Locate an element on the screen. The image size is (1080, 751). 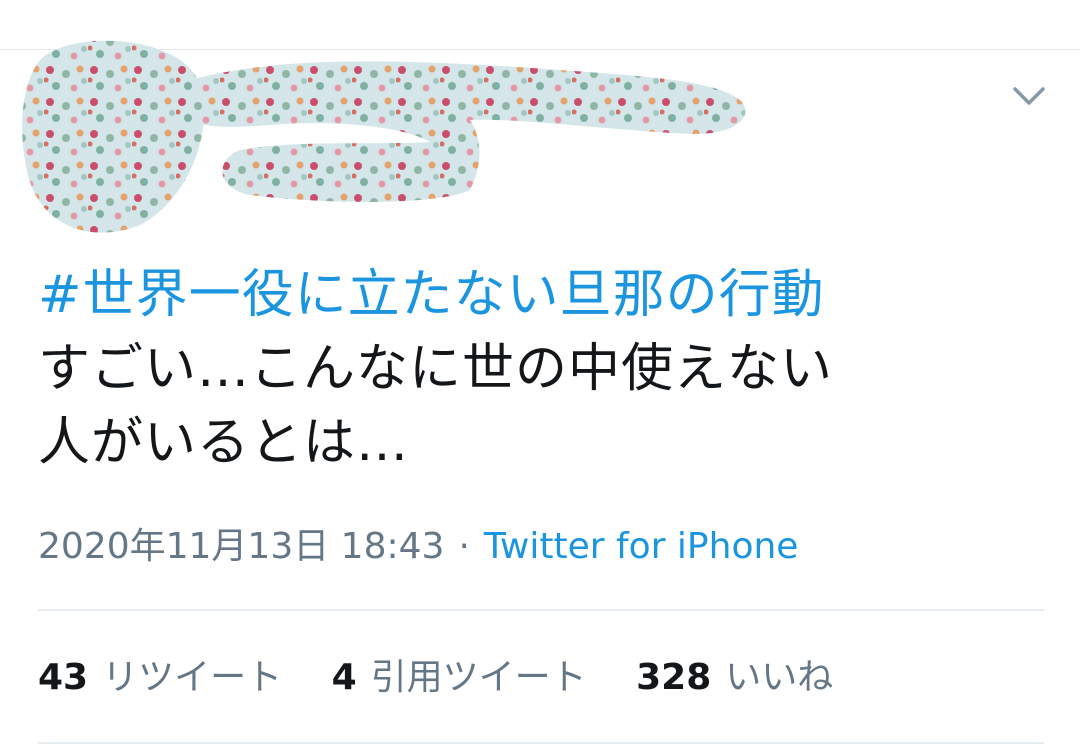
quotes-stat: 4 引用ツイート is located at coordinates (459, 678).